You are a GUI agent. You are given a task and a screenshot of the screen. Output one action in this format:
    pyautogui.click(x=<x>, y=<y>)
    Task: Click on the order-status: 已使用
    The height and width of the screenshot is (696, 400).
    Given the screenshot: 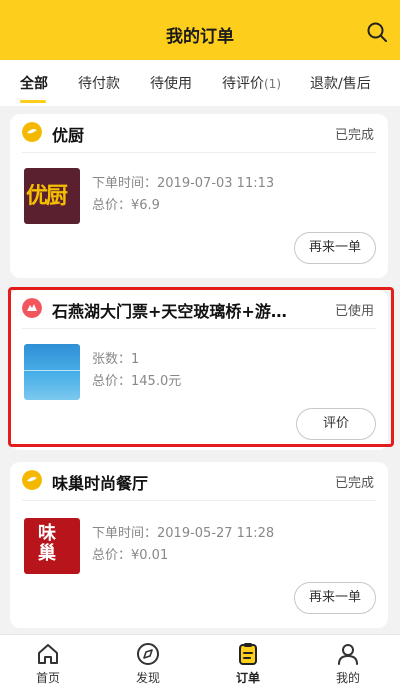 What is the action you would take?
    pyautogui.click(x=354, y=311)
    